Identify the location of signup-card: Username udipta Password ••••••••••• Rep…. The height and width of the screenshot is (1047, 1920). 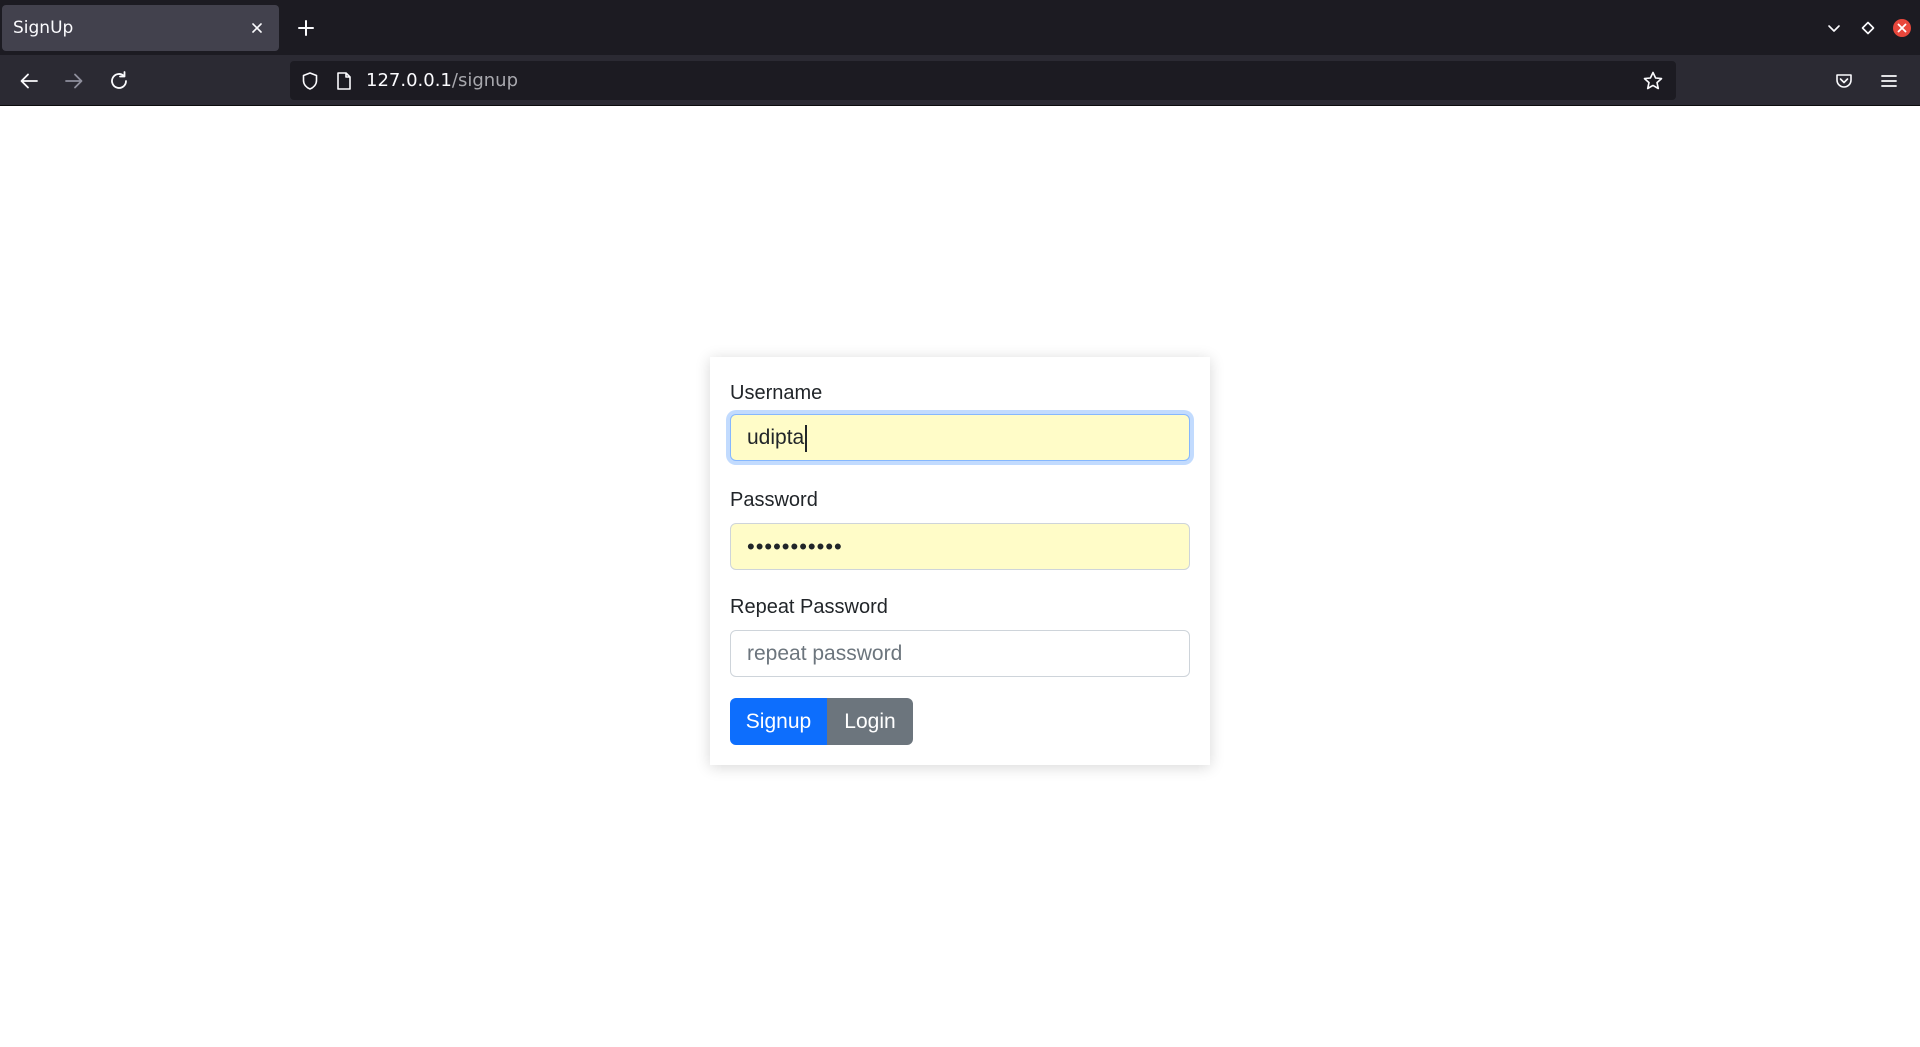
(960, 561).